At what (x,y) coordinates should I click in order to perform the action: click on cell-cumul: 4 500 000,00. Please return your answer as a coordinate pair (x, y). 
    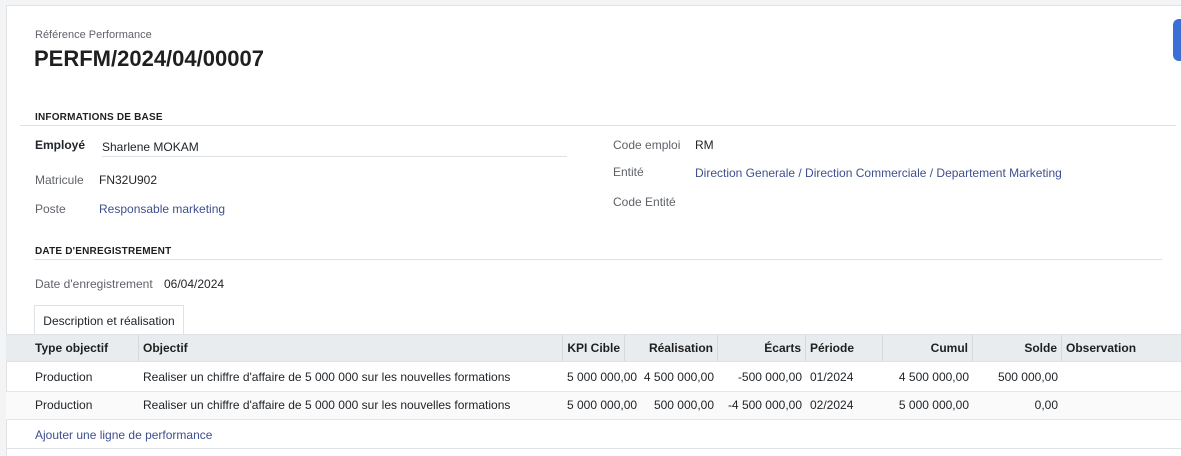
    Looking at the image, I should click on (933, 377).